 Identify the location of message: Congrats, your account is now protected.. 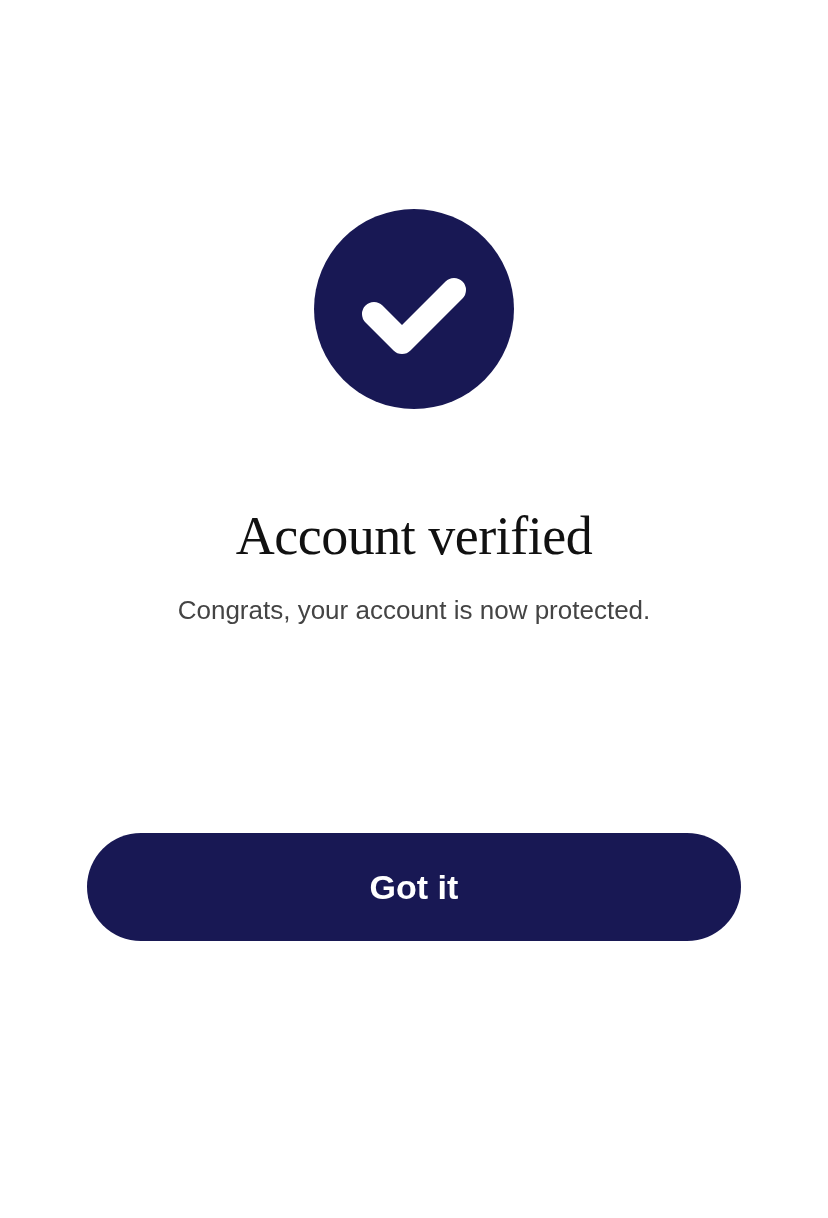
(414, 610).